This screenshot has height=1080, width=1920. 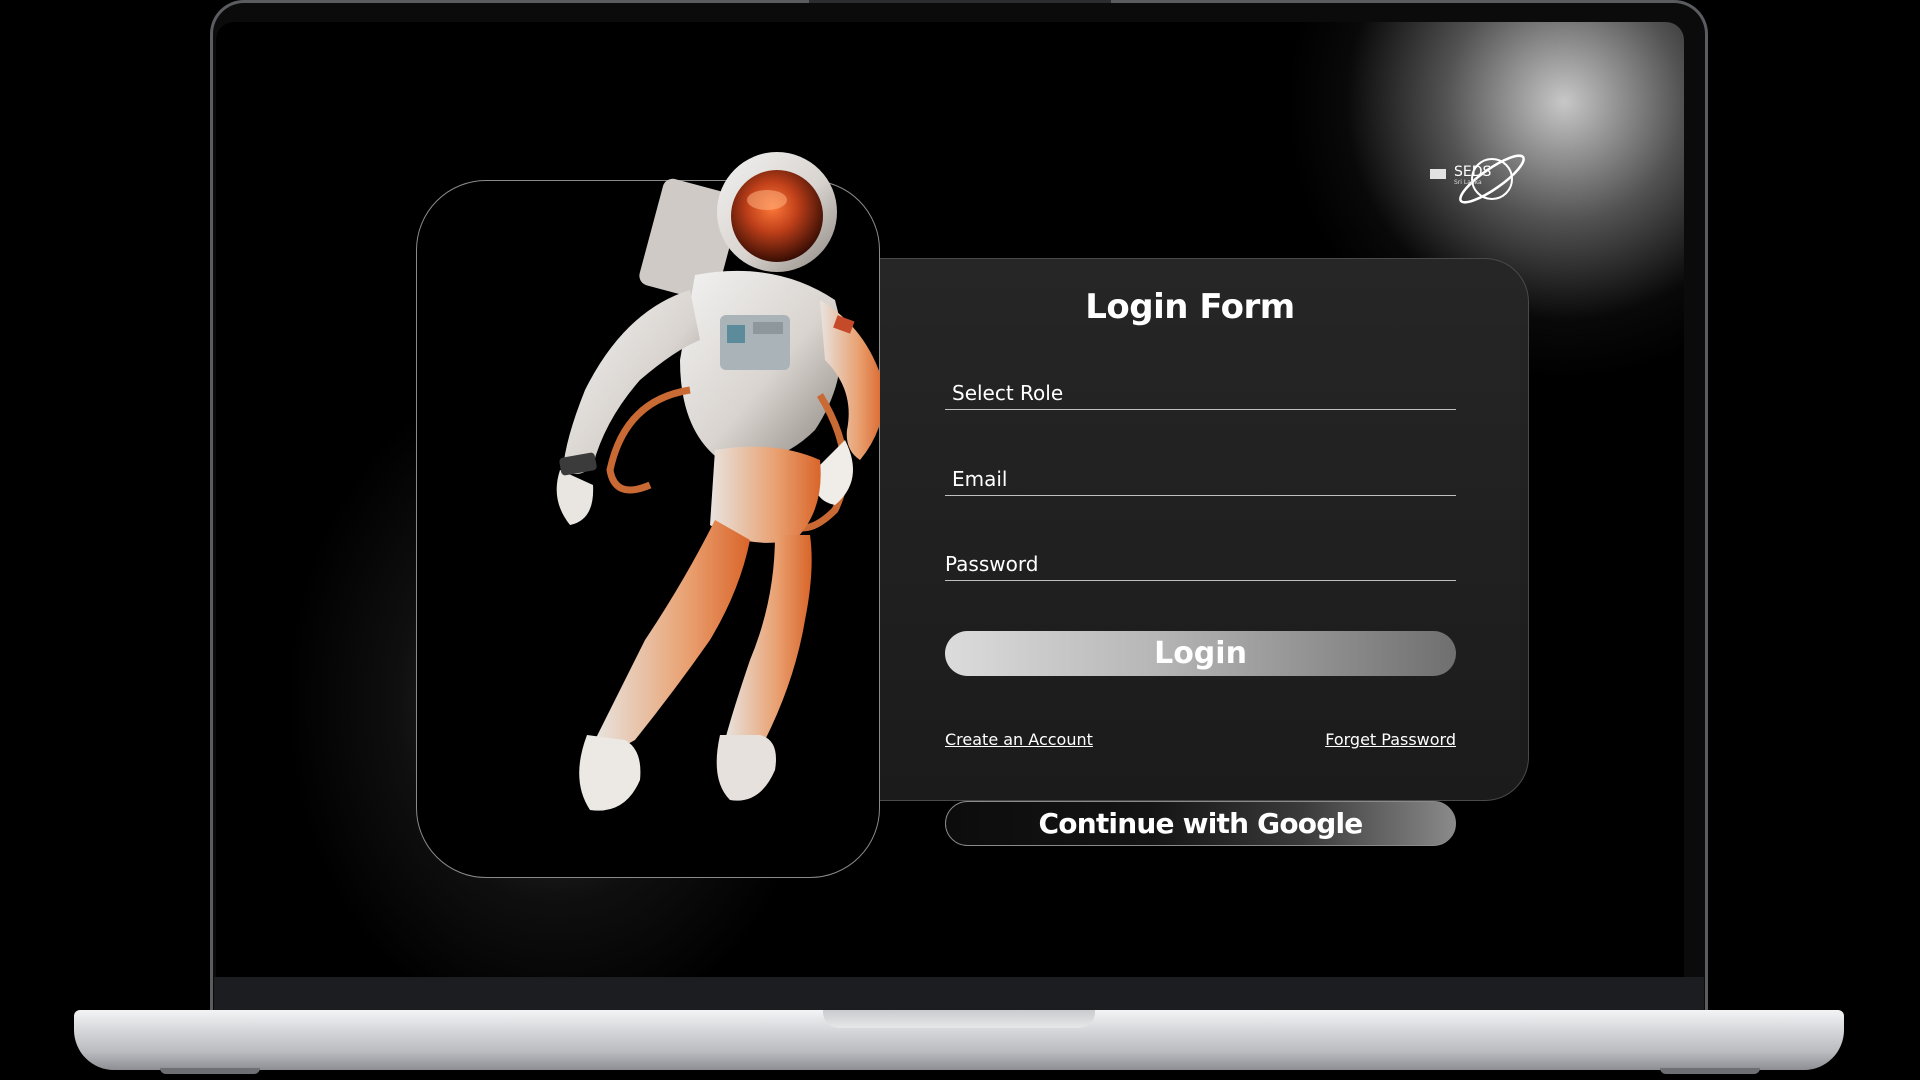 What do you see at coordinates (1200, 390) in the screenshot?
I see `select-role-field: Select Role` at bounding box center [1200, 390].